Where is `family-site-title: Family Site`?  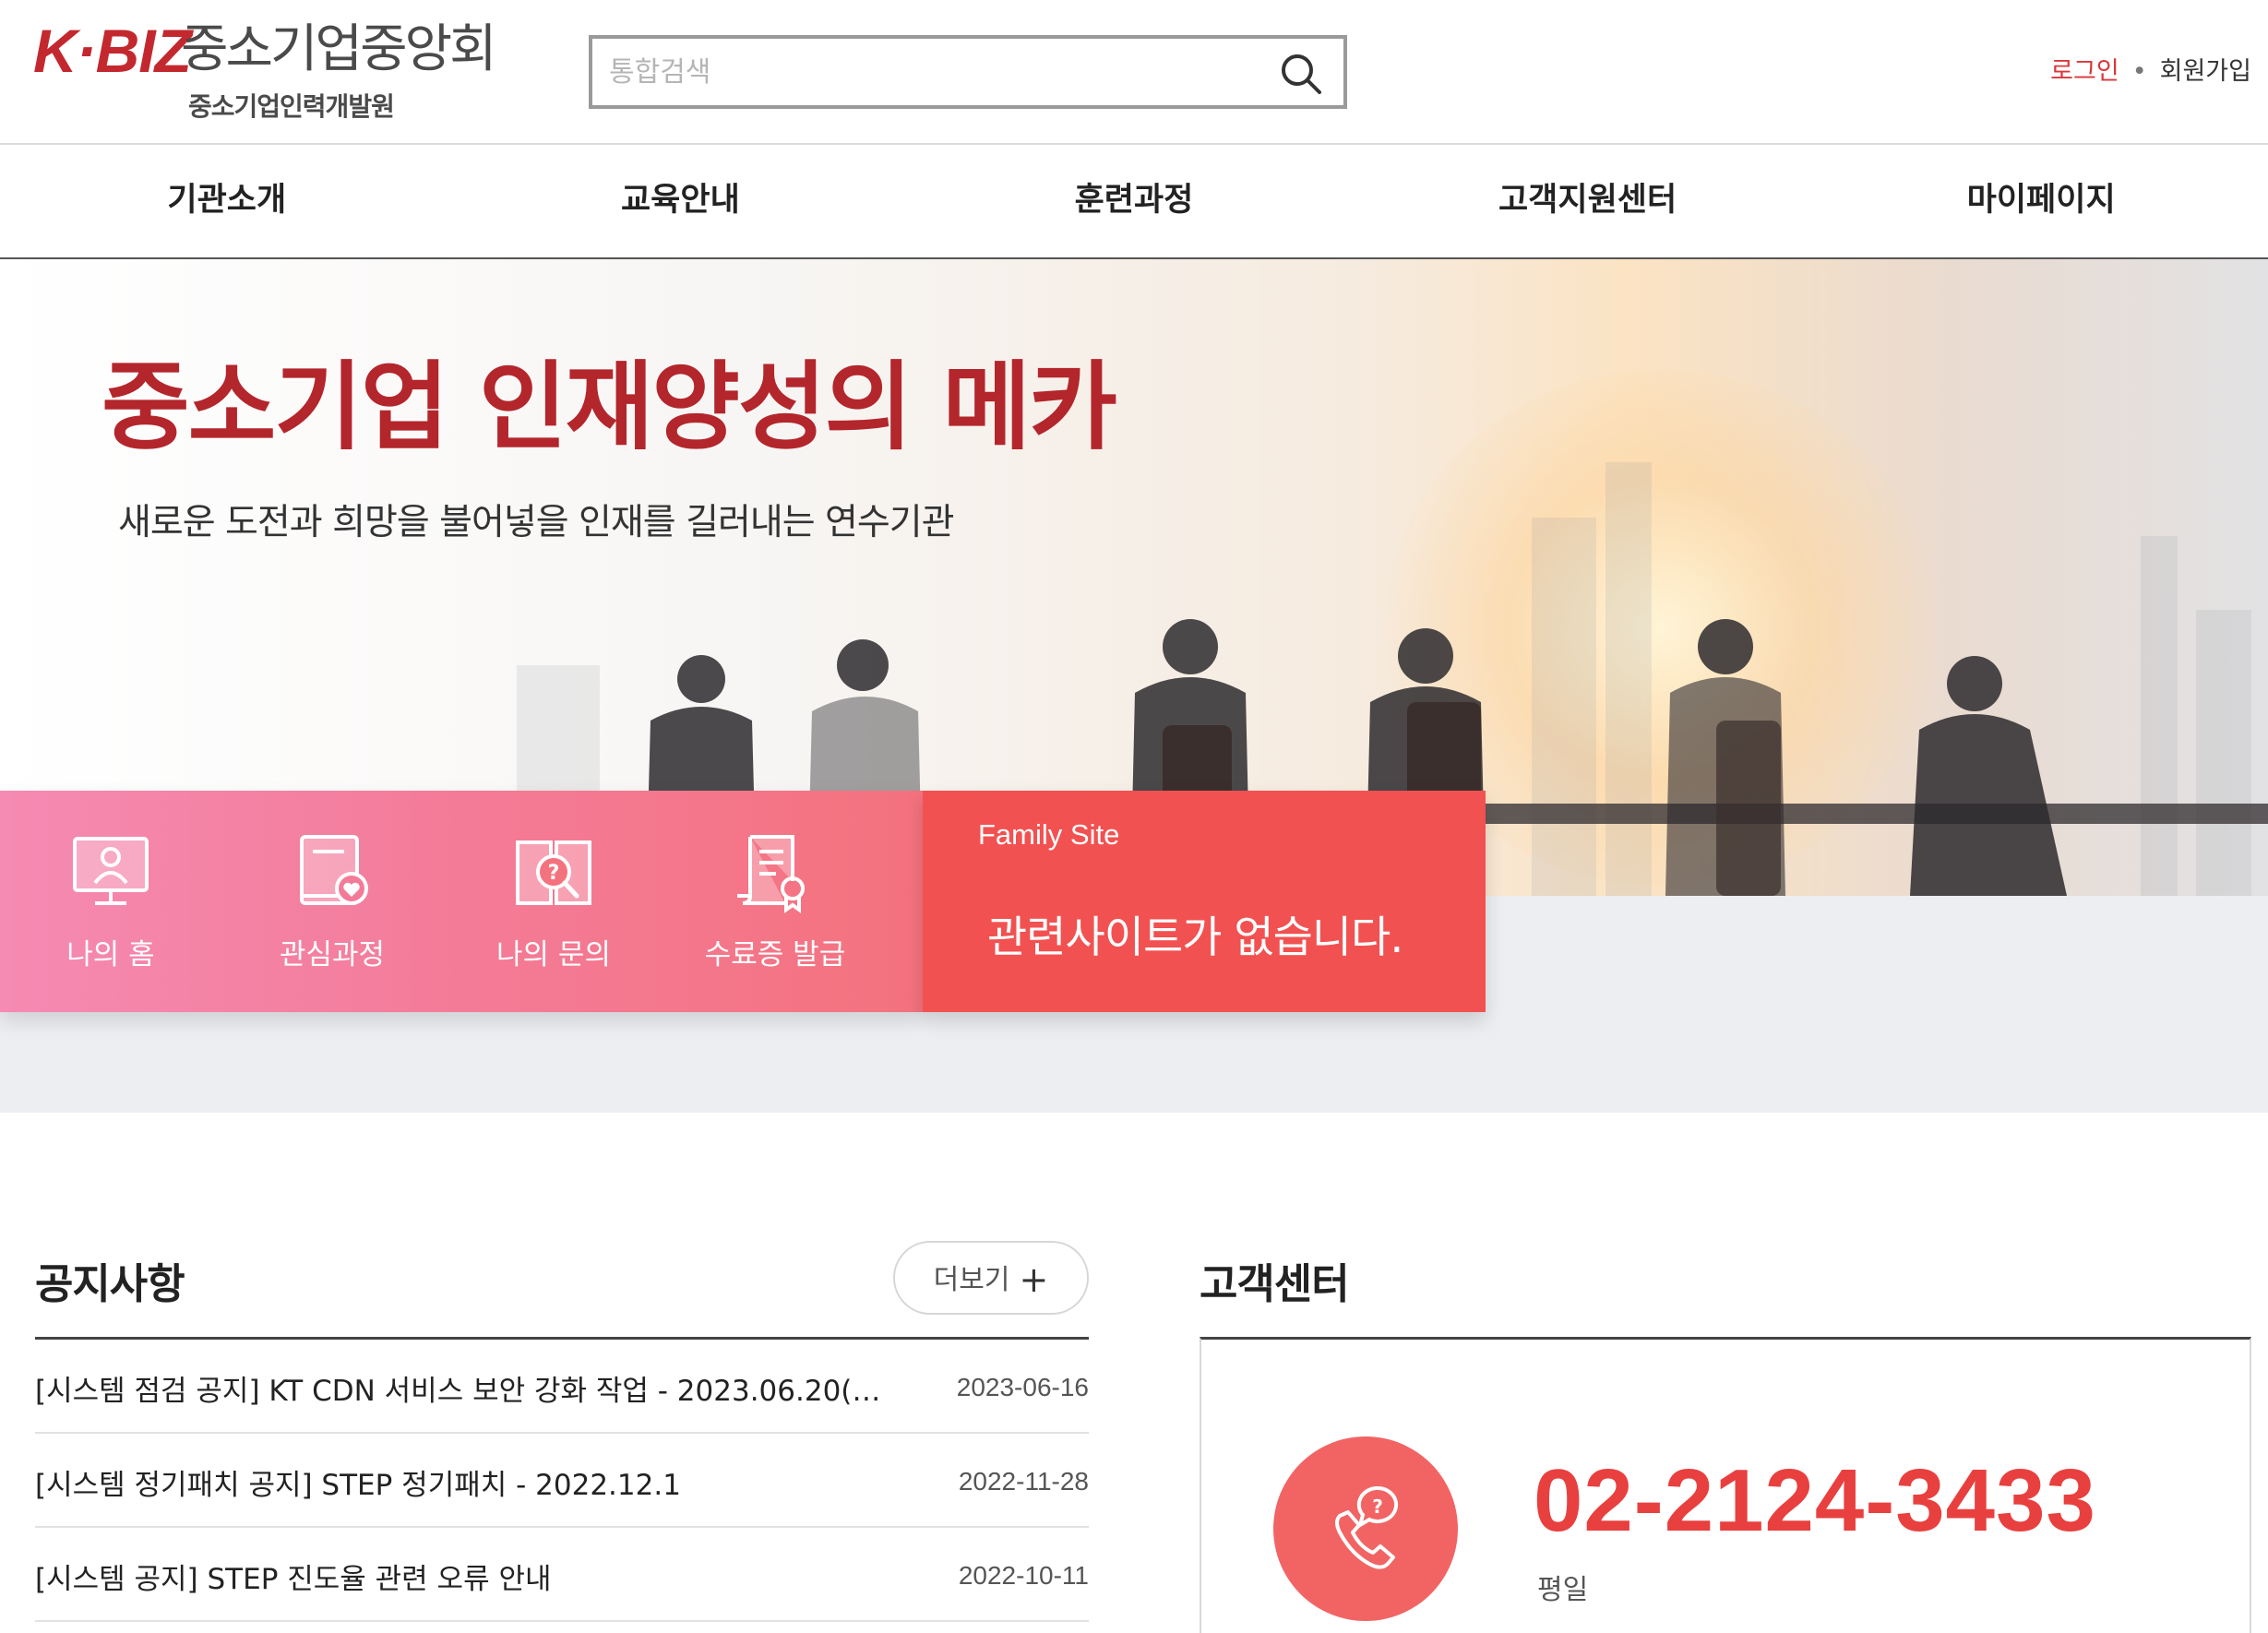 family-site-title: Family Site is located at coordinates (1049, 834).